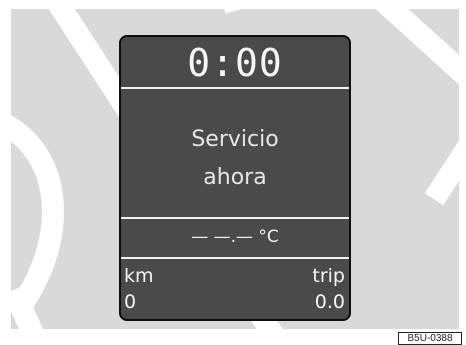  What do you see at coordinates (329, 302) in the screenshot?
I see `trip-value: 0.0` at bounding box center [329, 302].